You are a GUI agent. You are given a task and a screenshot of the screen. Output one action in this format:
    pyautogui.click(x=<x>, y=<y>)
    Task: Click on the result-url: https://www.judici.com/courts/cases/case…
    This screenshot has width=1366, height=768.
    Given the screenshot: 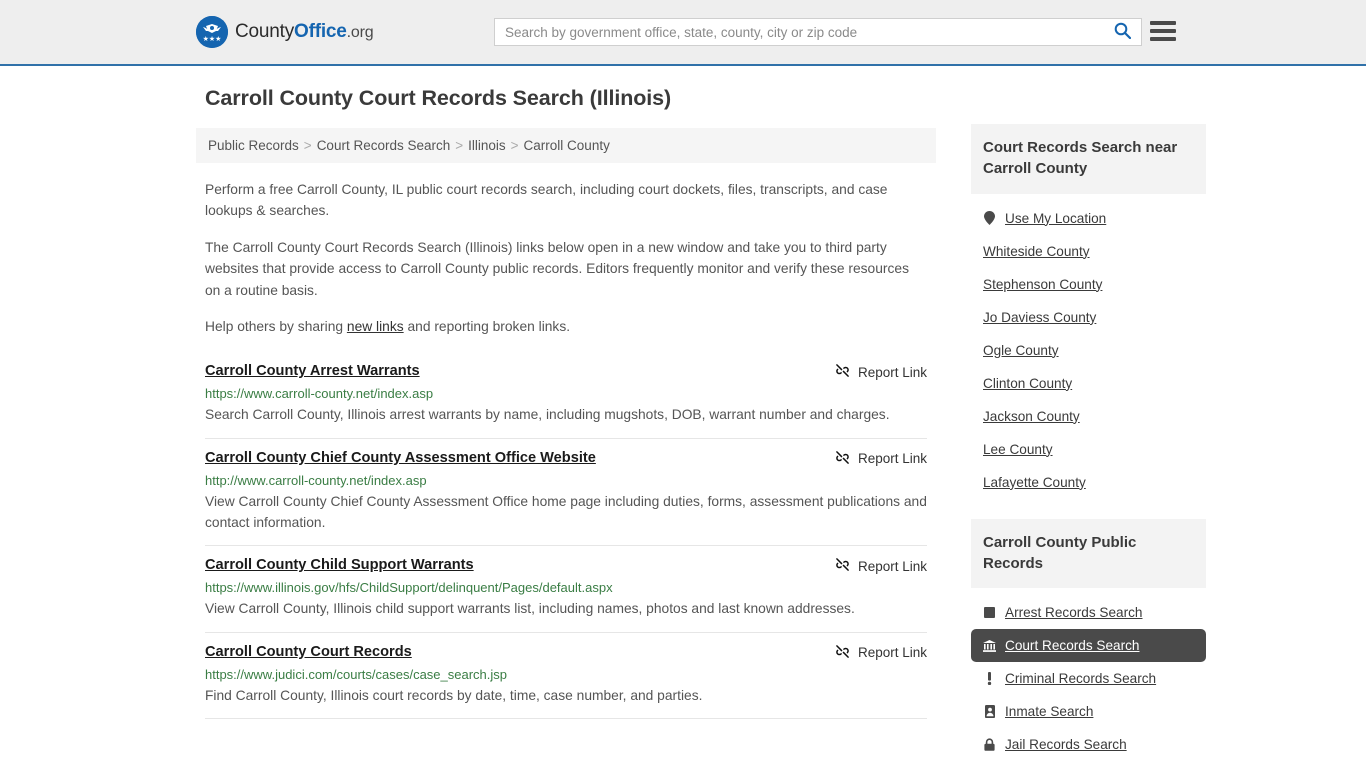 What is the action you would take?
    pyautogui.click(x=566, y=674)
    